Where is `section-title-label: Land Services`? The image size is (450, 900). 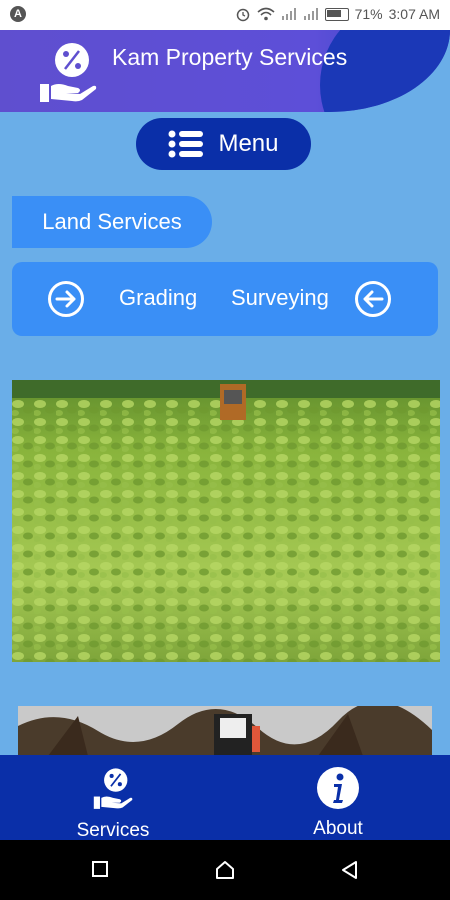
section-title-label: Land Services is located at coordinates (112, 221).